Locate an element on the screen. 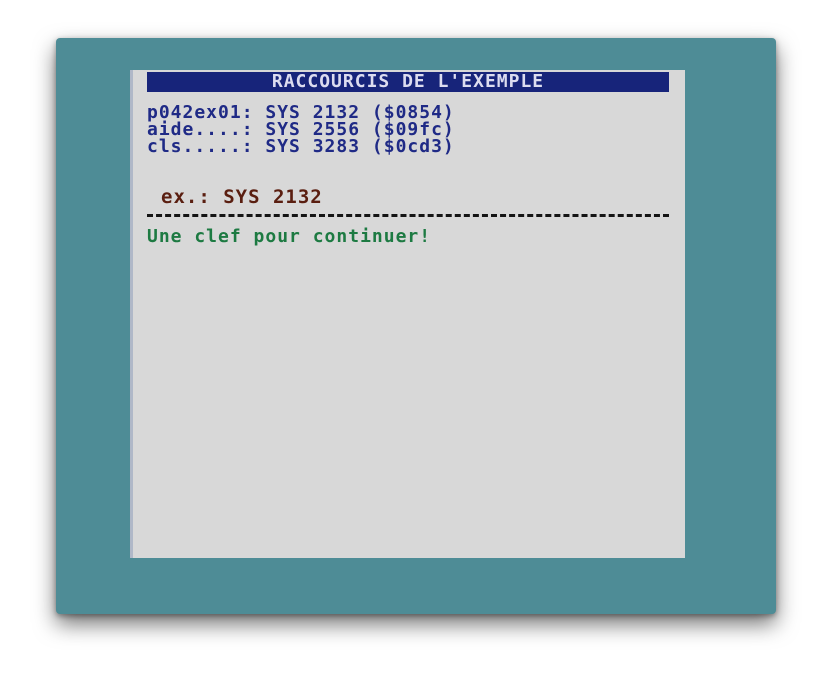  continue-prompt: Une clef pour continuer! is located at coordinates (289, 236).